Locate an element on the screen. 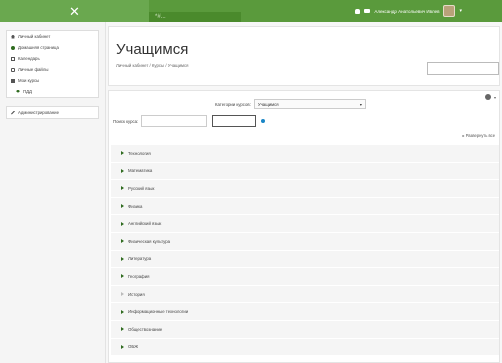  wrench-icon is located at coordinates (13, 112).